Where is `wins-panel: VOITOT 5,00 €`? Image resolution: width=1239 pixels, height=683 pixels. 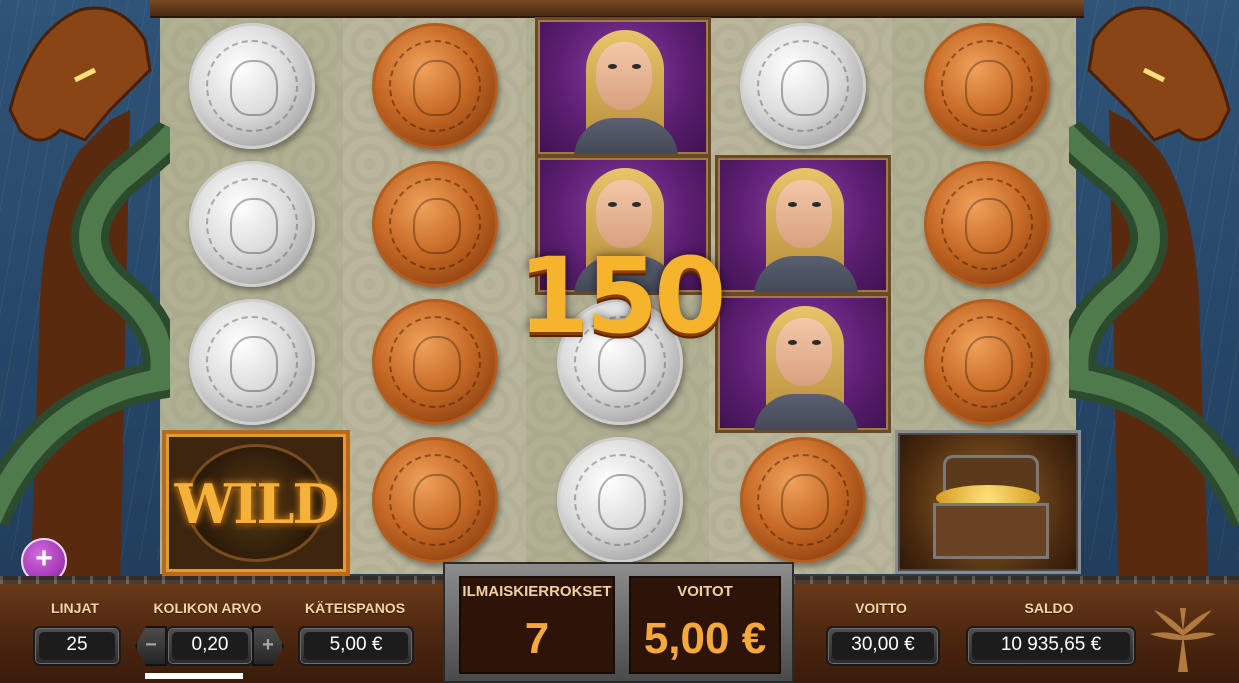 wins-panel: VOITOT 5,00 € is located at coordinates (705, 625).